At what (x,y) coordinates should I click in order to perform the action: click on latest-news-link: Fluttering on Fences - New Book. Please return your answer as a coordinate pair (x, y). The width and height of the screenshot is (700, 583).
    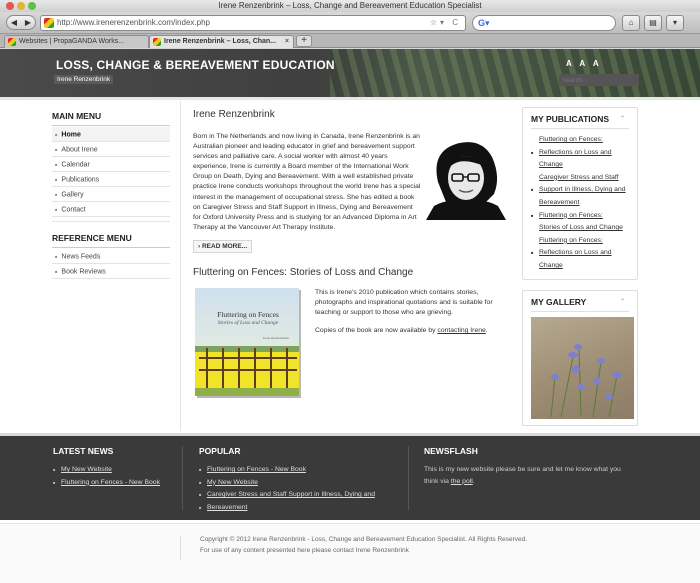
    Looking at the image, I should click on (106, 483).